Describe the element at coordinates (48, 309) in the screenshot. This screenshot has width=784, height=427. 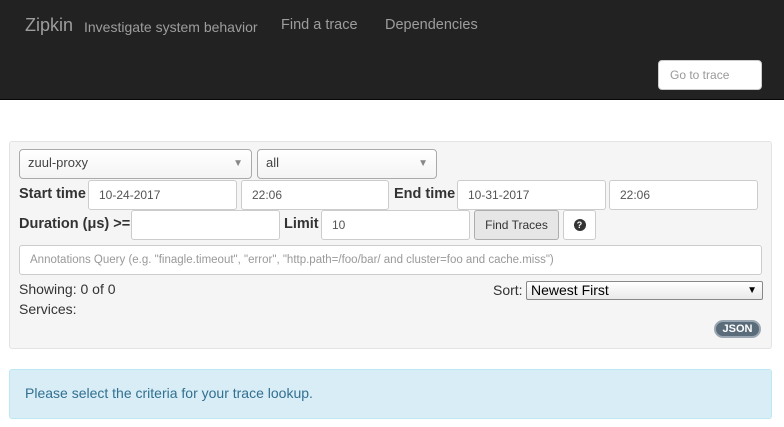
I see `services-label: Services:` at that location.